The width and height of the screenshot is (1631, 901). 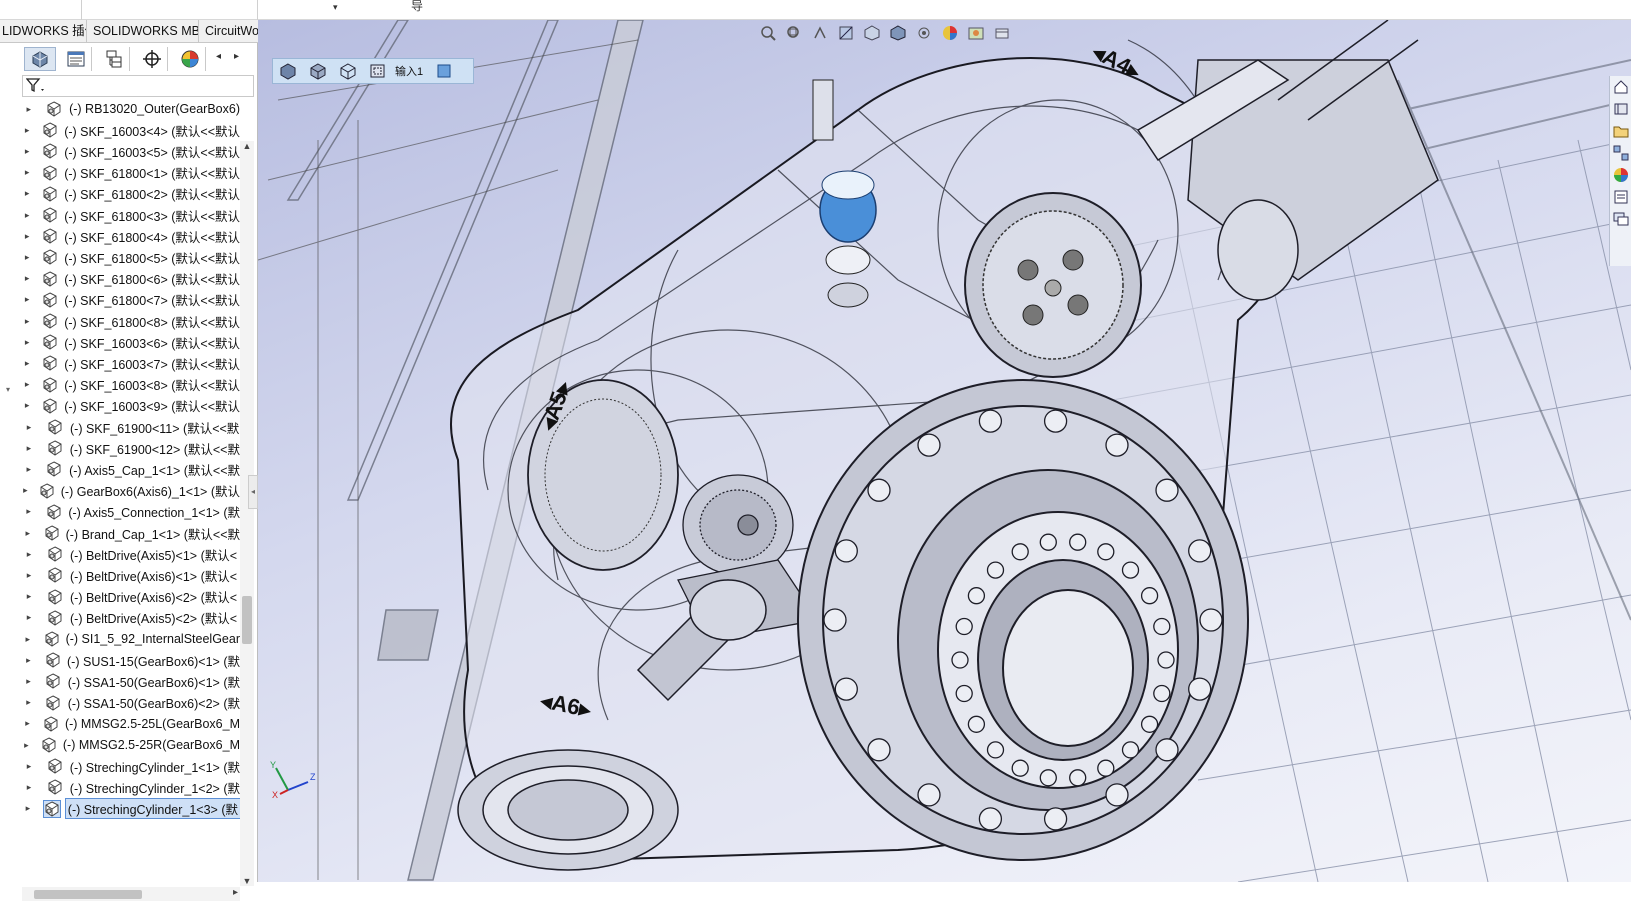 What do you see at coordinates (1002, 33) in the screenshot?
I see `view-settings-icon` at bounding box center [1002, 33].